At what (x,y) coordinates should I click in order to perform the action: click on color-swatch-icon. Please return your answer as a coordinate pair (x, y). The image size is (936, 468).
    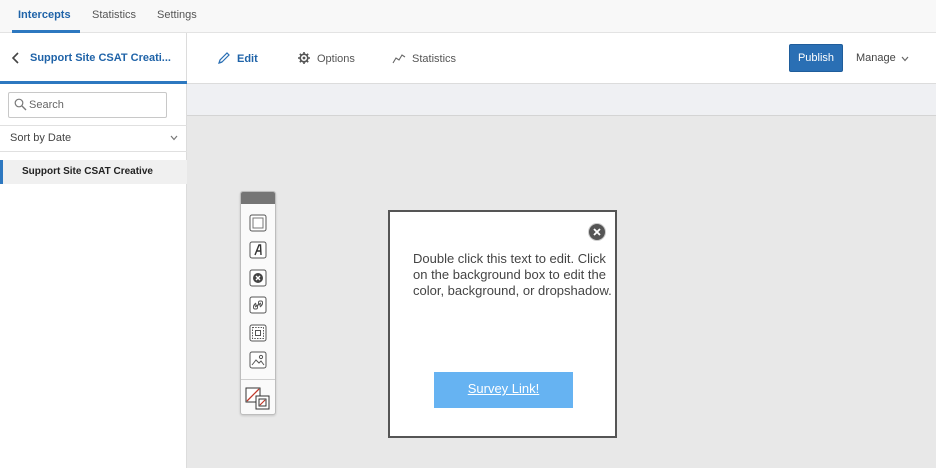
    Looking at the image, I should click on (258, 399).